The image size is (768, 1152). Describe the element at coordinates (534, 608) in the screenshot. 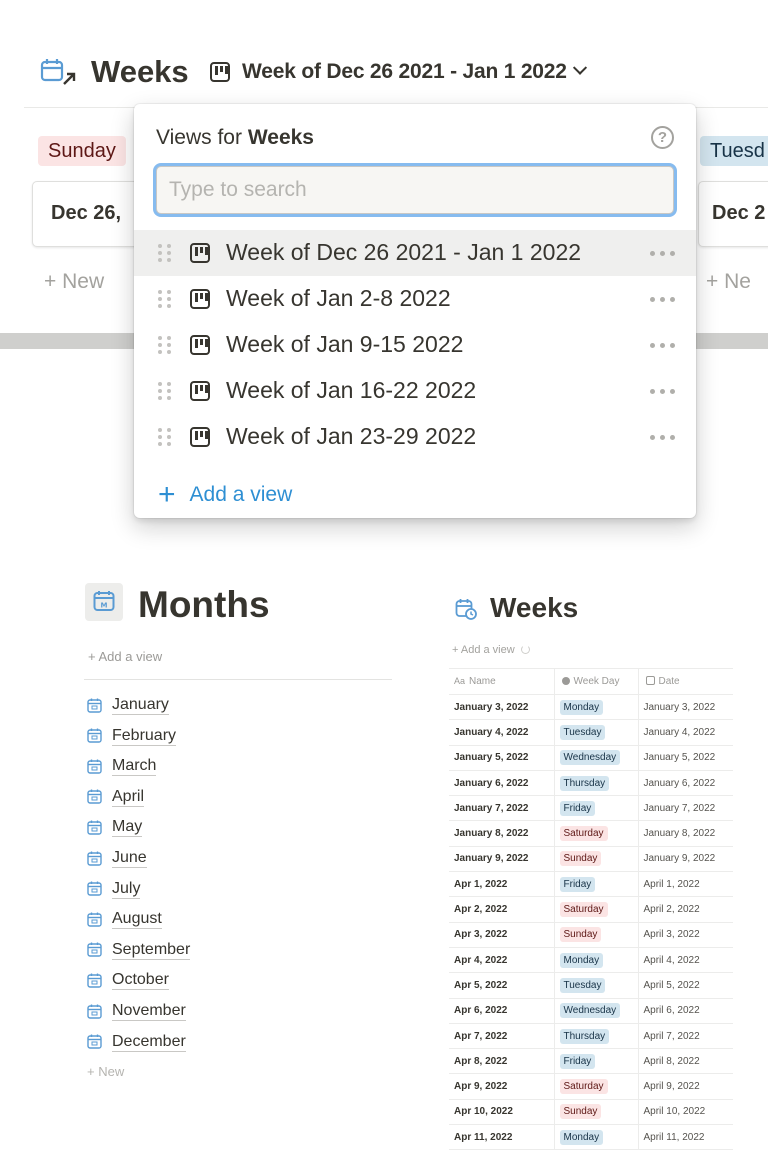

I see `weeks-table-title: Weeks` at that location.